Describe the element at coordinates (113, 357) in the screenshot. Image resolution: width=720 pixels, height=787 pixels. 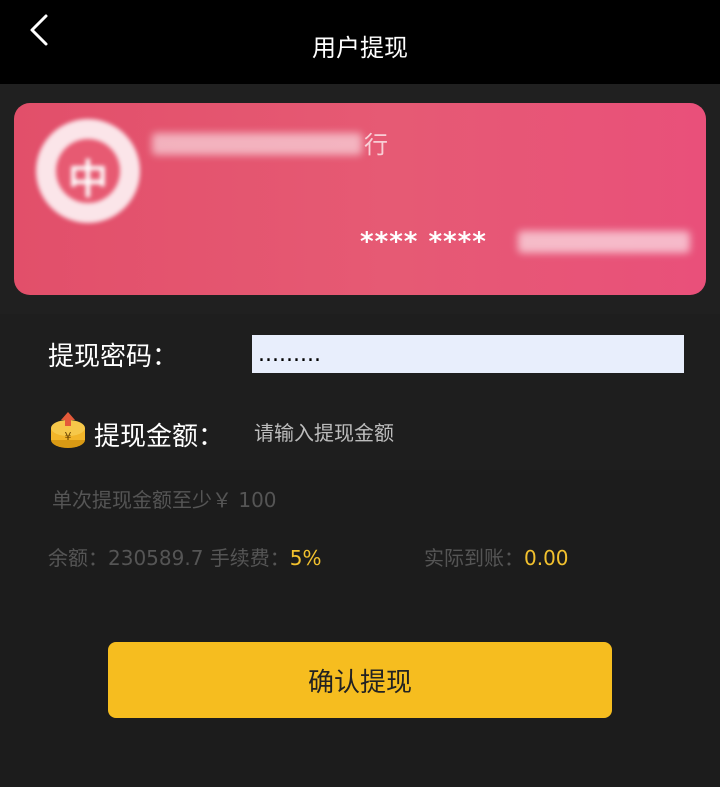
I see `password-label: 提现密码：` at that location.